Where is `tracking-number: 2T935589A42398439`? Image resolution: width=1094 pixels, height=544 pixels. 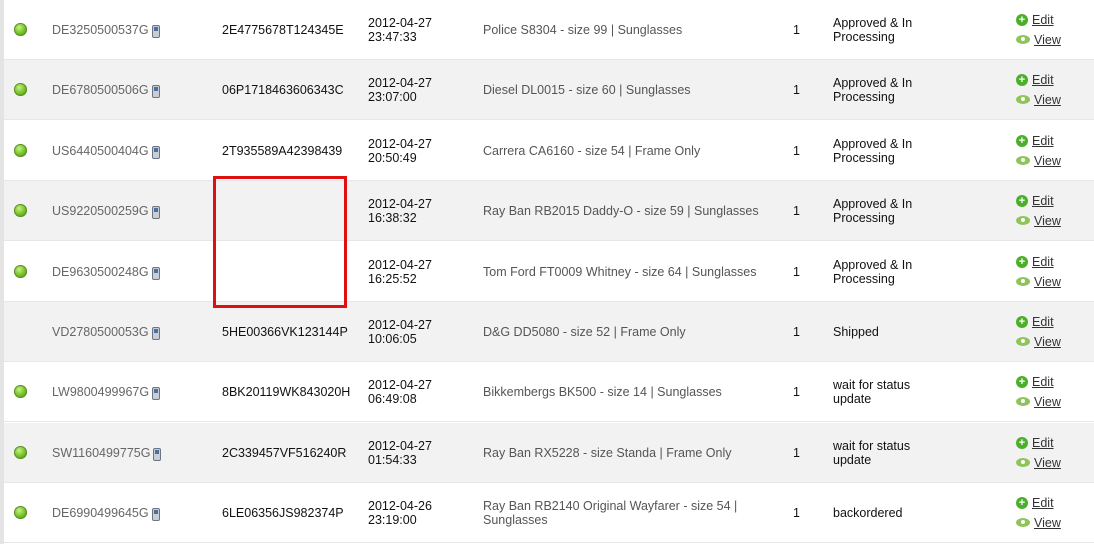
tracking-number: 2T935589A42398439 is located at coordinates (282, 150).